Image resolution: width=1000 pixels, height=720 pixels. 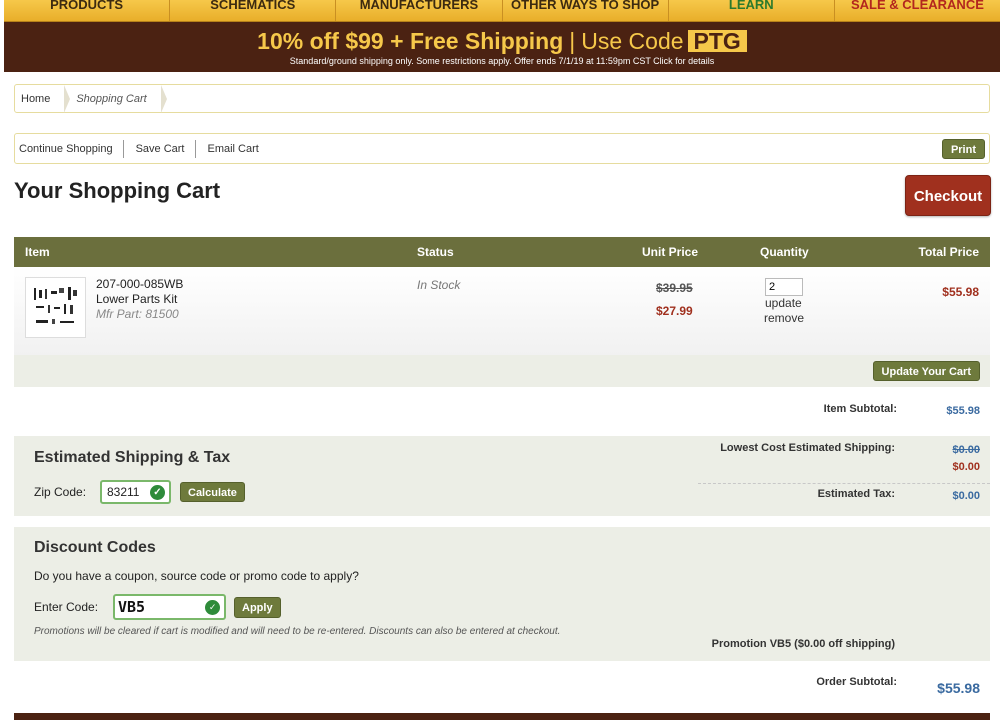 I want to click on column-item: Item, so click(x=37, y=252).